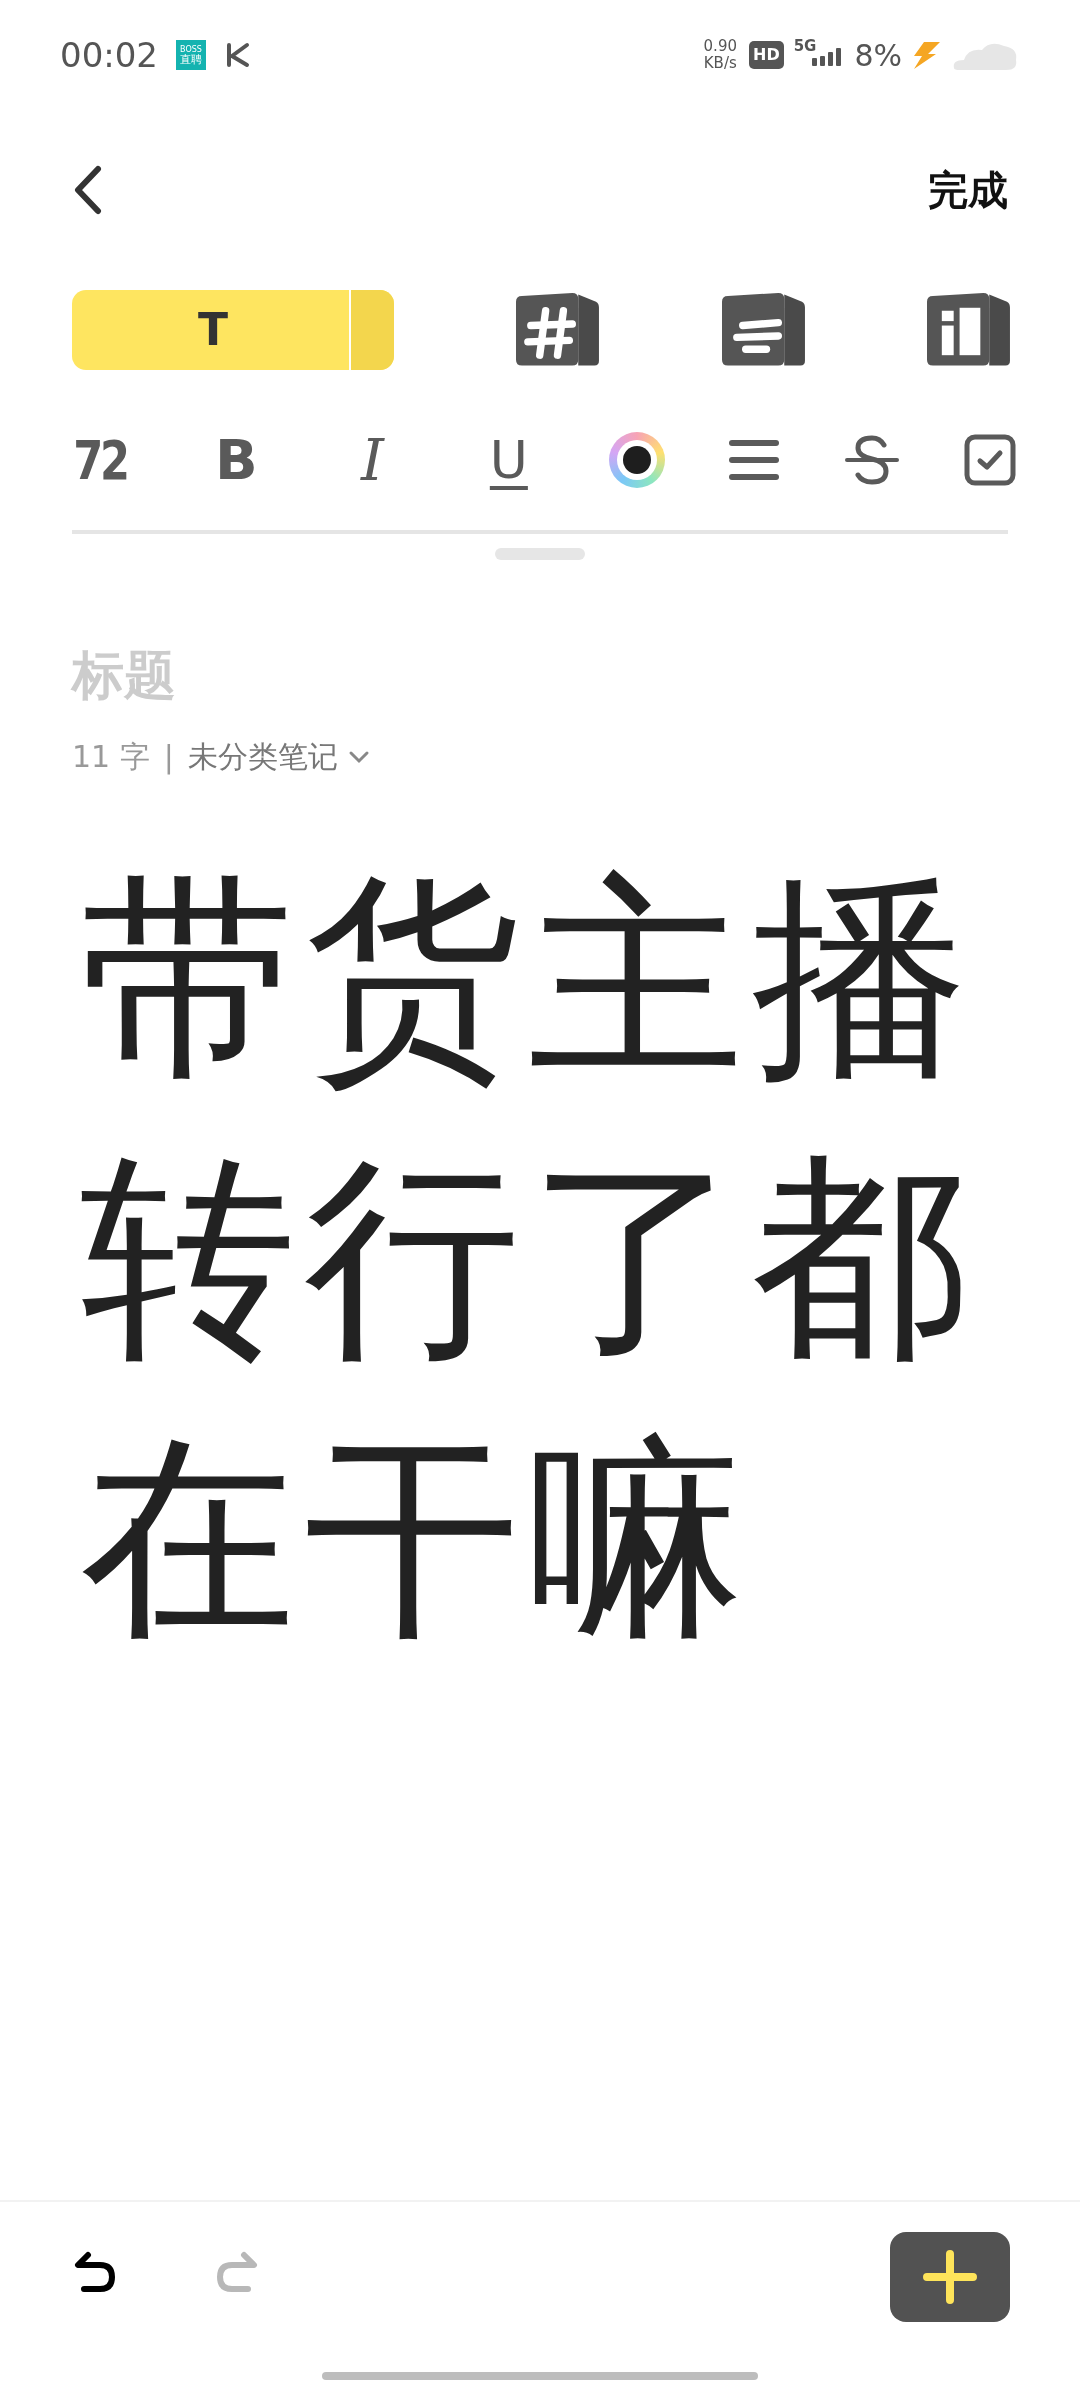 The height and width of the screenshot is (2400, 1080). I want to click on category-dropdown: 未分类笔记, so click(278, 756).